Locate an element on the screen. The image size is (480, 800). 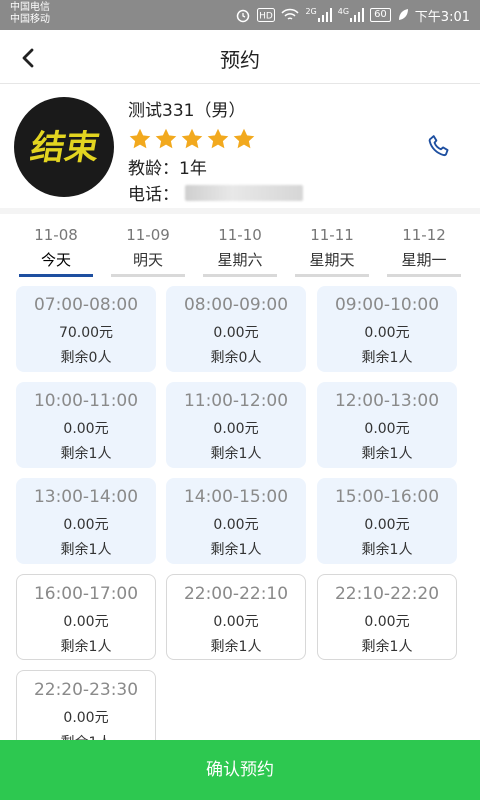
time-slot: 10:00-11:00 0.00元剩余1人 is located at coordinates (86, 425).